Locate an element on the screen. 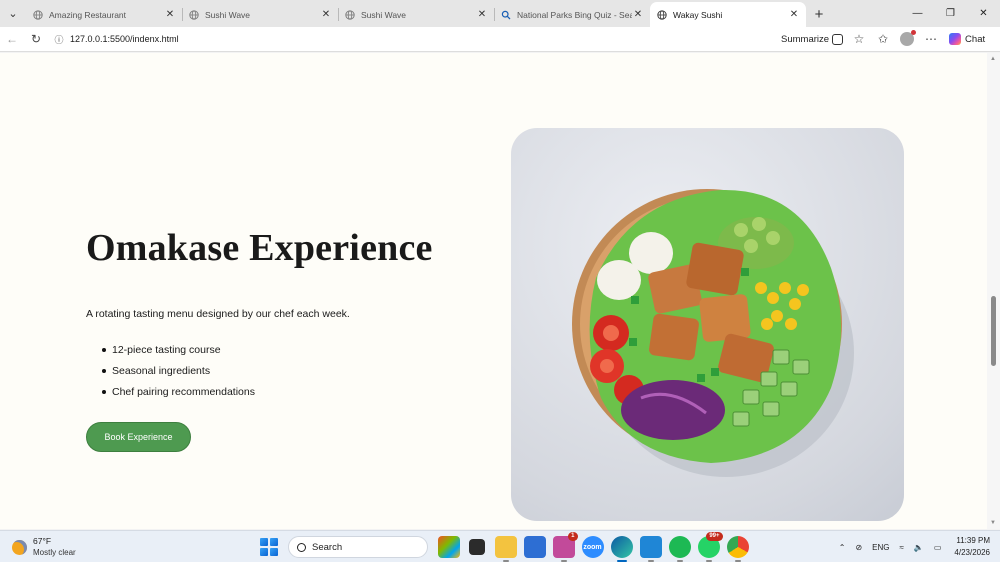 The width and height of the screenshot is (1000, 562). tab-title: Wakay Sushi is located at coordinates (698, 14).